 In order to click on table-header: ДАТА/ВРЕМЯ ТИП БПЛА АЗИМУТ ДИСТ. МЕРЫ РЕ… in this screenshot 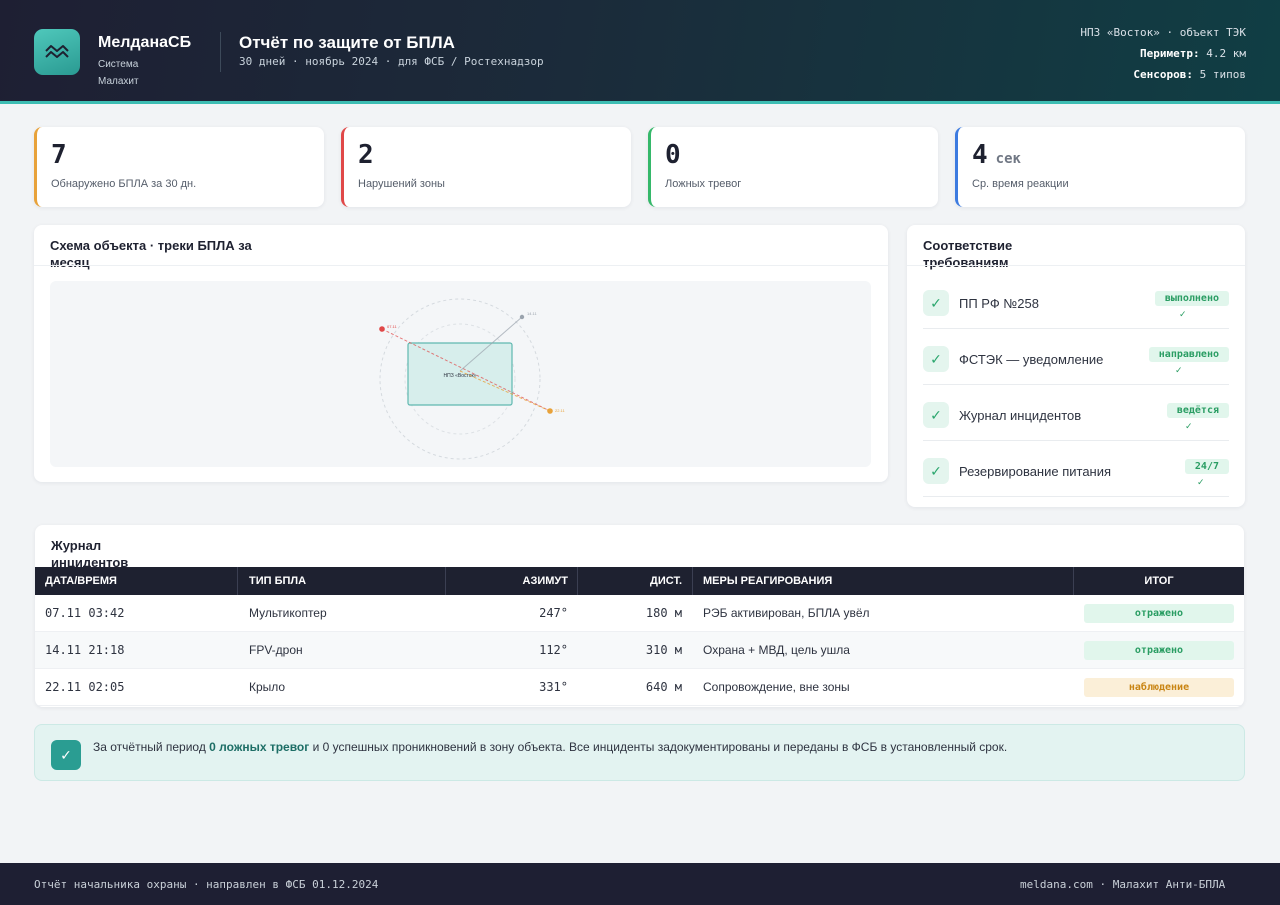, I will do `click(639, 581)`.